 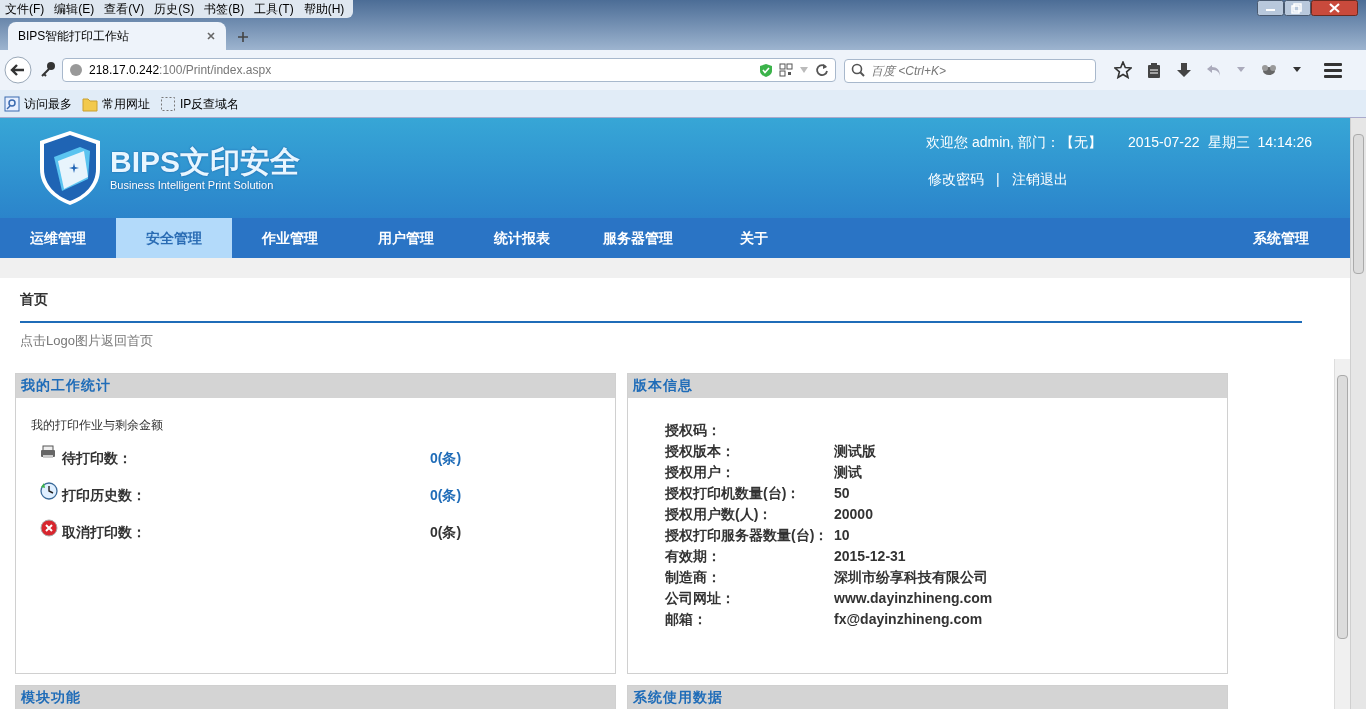 What do you see at coordinates (224, 9) in the screenshot?
I see `menu-item: 书签(B)` at bounding box center [224, 9].